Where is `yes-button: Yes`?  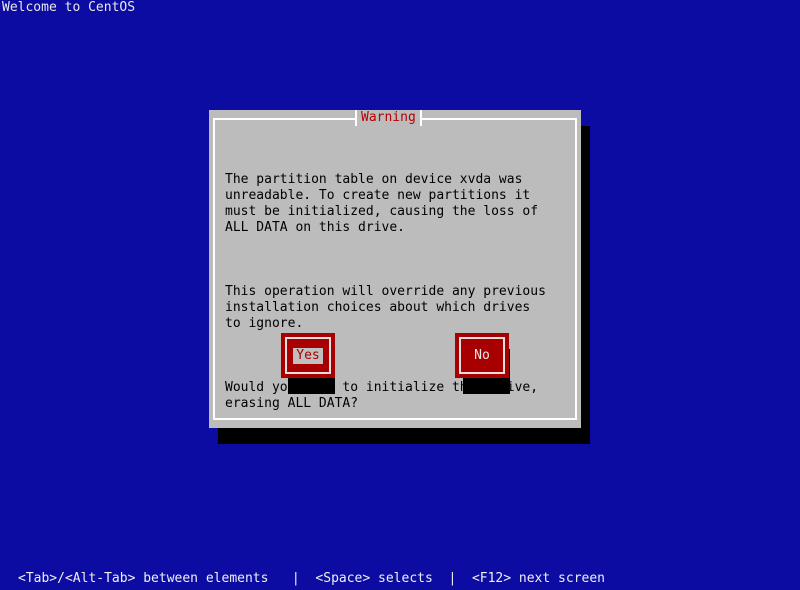
yes-button: Yes is located at coordinates (308, 355).